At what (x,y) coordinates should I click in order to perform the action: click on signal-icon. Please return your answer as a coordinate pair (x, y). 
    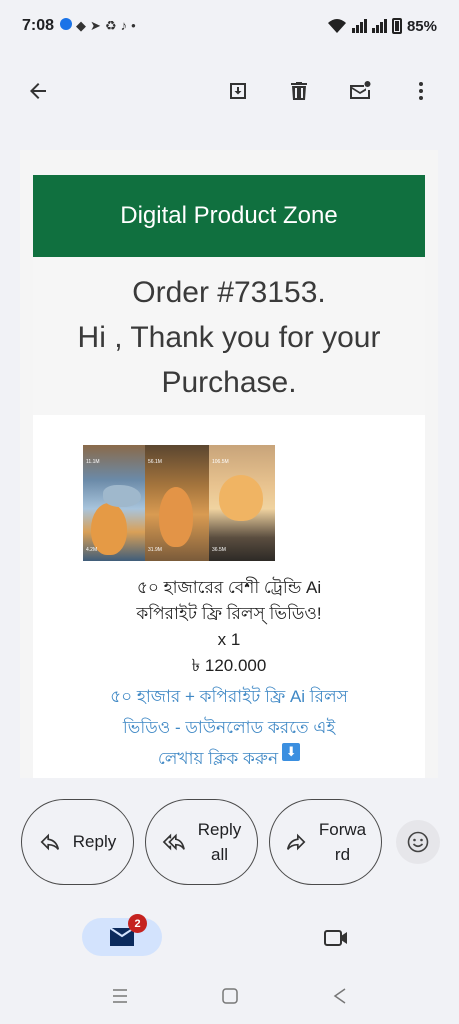
    Looking at the image, I should click on (359, 26).